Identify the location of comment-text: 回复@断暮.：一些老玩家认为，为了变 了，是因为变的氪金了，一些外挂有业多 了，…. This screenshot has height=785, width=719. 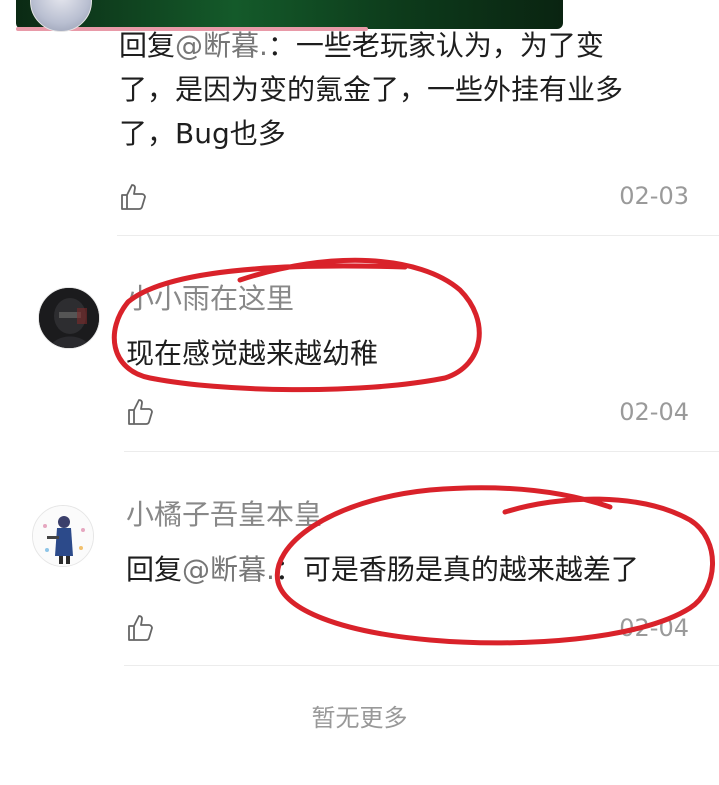
(399, 90).